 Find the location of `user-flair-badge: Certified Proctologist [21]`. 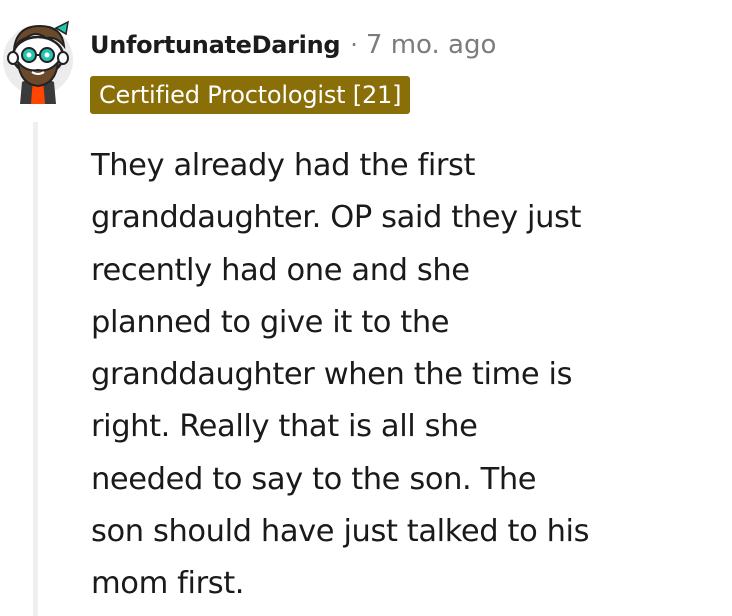

user-flair-badge: Certified Proctologist [21] is located at coordinates (250, 95).